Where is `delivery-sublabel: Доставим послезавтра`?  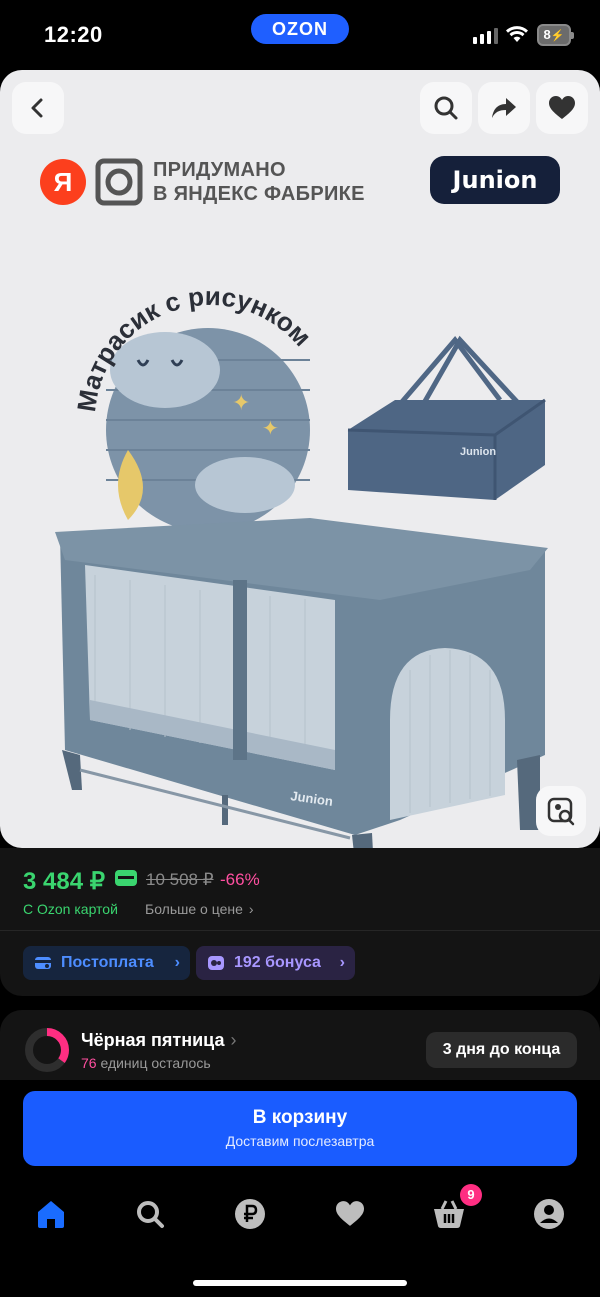
delivery-sublabel: Доставим послезавтра is located at coordinates (300, 1141).